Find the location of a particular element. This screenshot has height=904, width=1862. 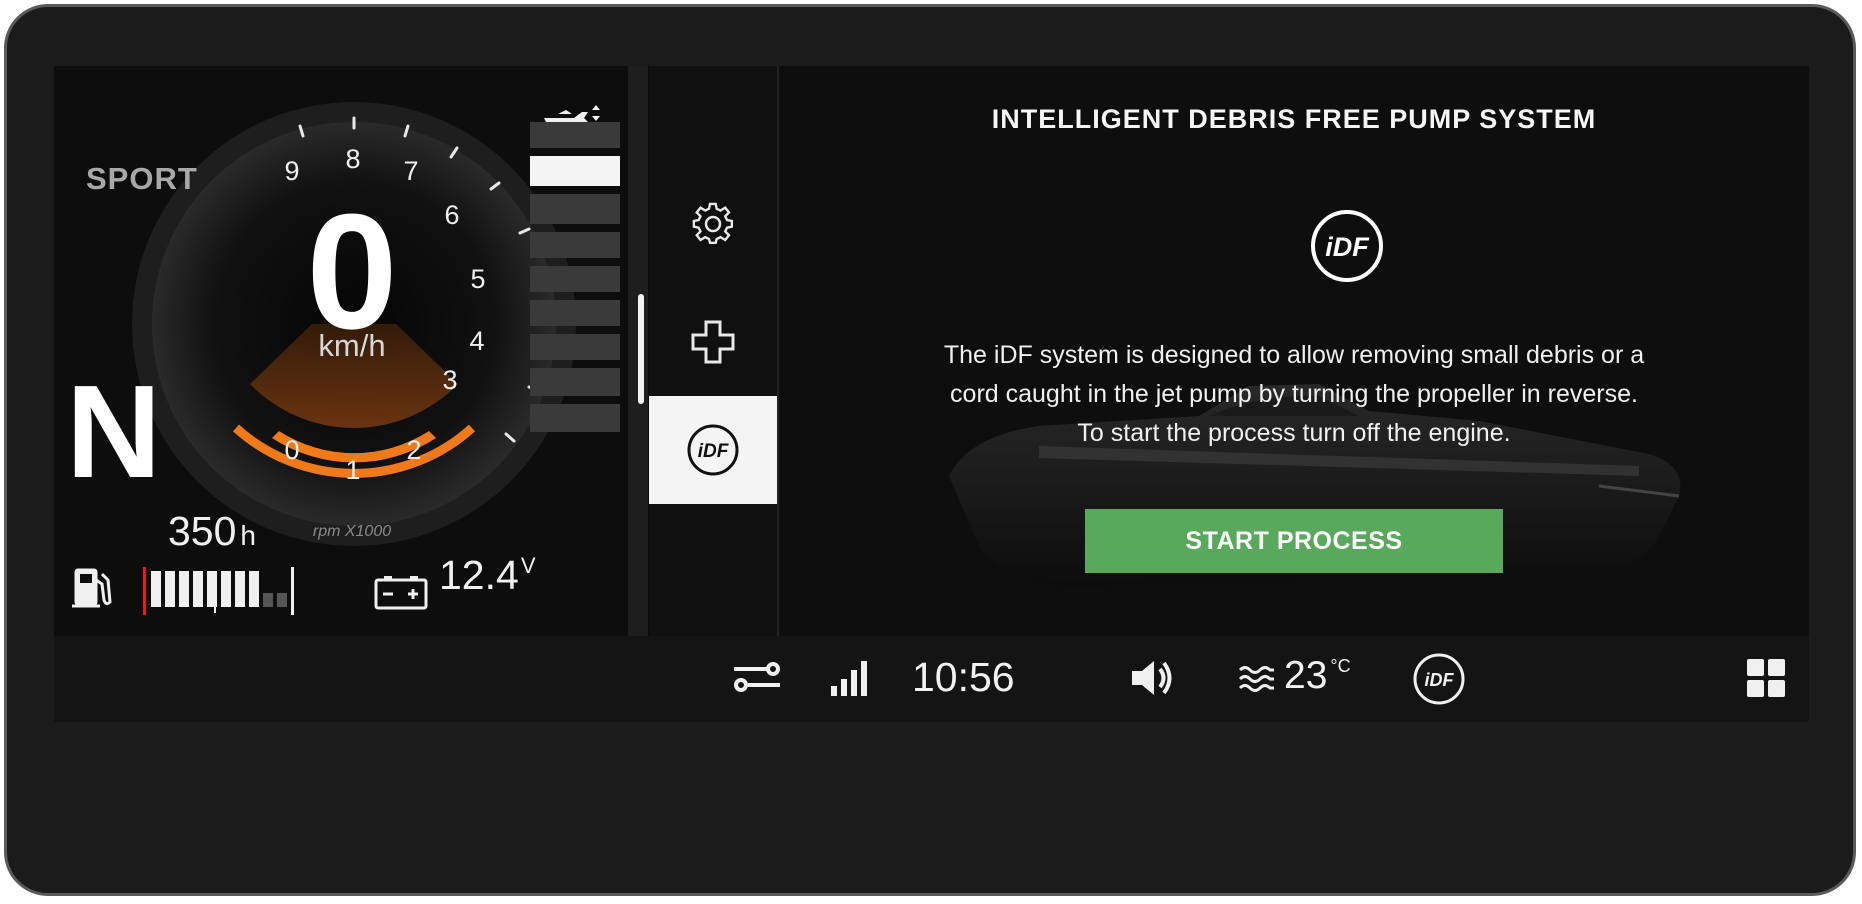

side-menu: iDF is located at coordinates (714, 351).